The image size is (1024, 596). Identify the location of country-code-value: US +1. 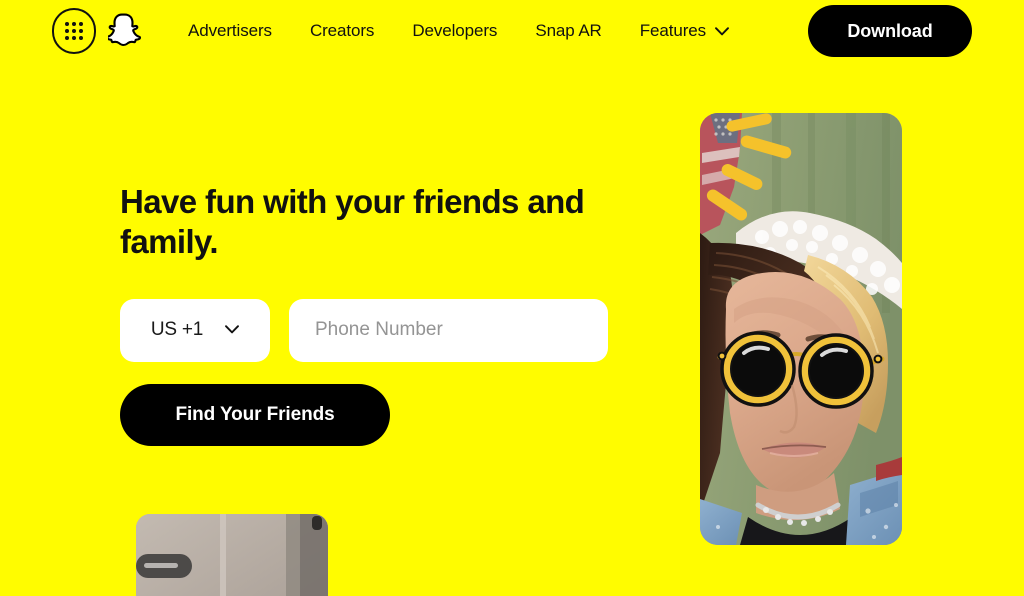
(177, 329).